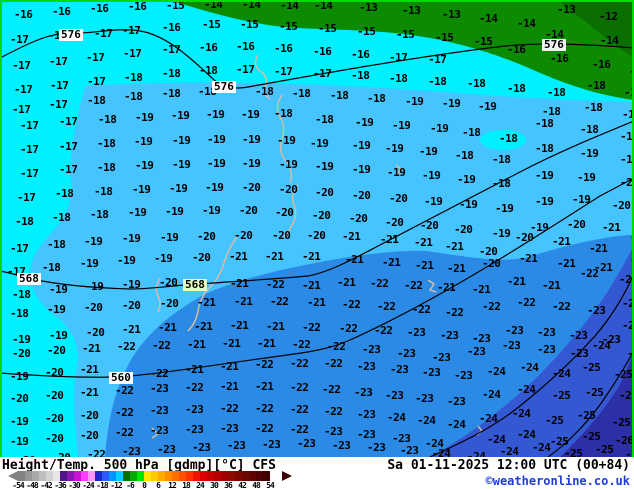  Describe the element at coordinates (121, 377) in the screenshot. I see `contour-label: 560` at that location.